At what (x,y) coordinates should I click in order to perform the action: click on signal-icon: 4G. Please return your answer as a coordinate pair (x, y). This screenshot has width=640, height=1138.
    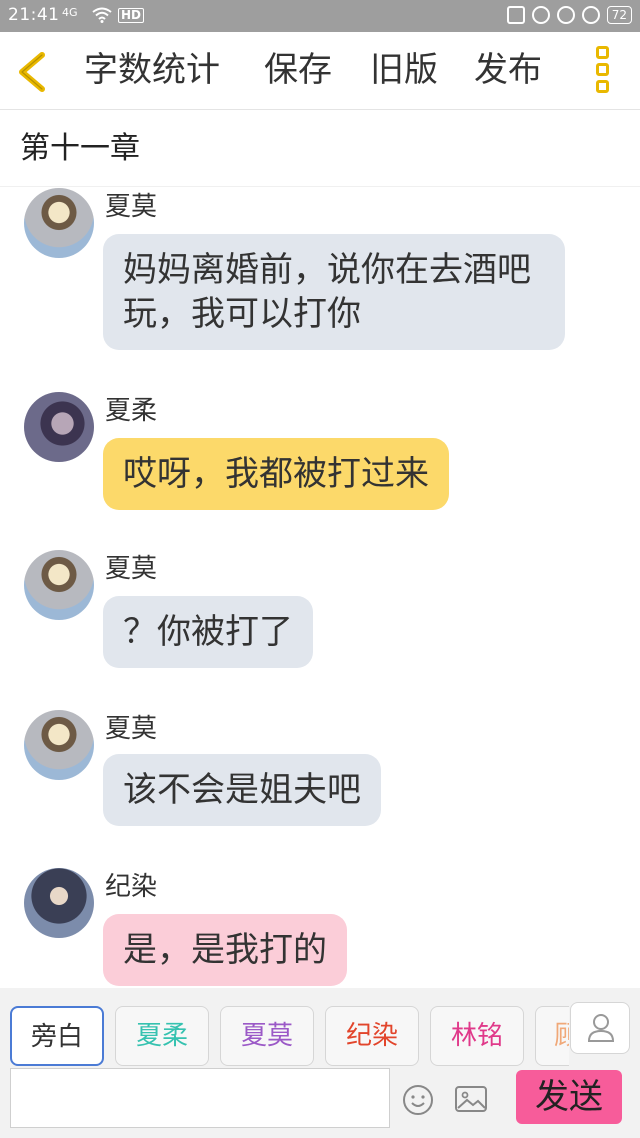
    Looking at the image, I should click on (70, 12).